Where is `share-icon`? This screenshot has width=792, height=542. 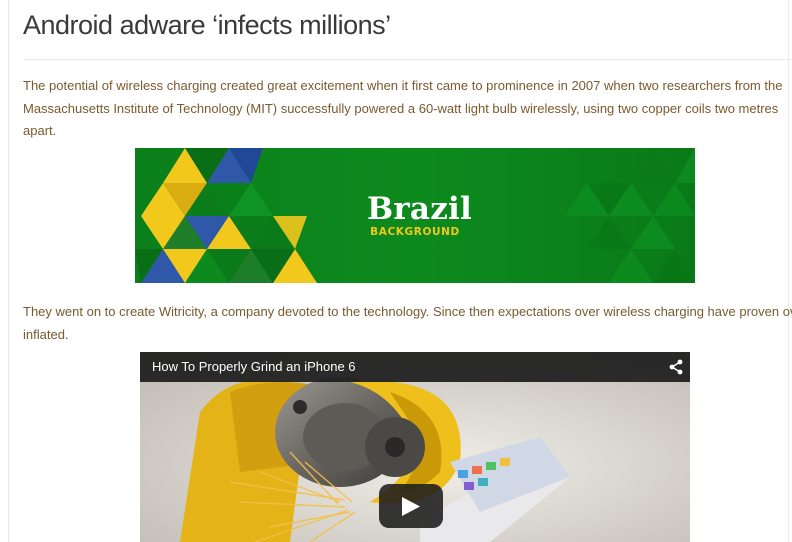 share-icon is located at coordinates (676, 367).